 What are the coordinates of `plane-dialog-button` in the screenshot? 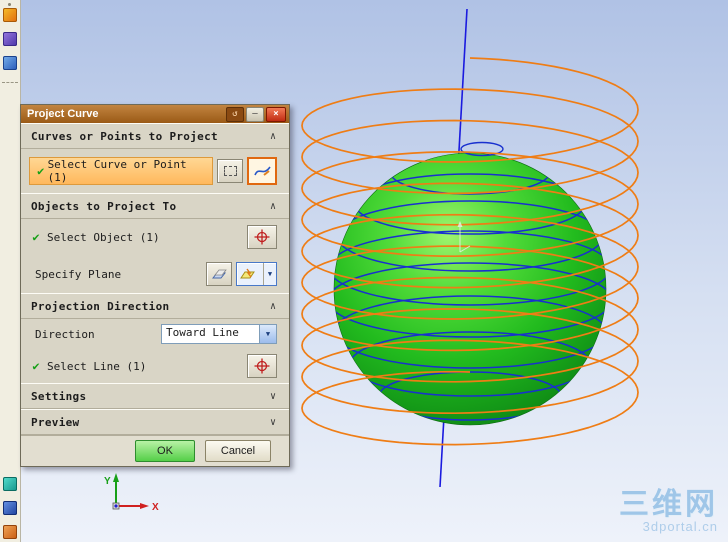 It's located at (219, 274).